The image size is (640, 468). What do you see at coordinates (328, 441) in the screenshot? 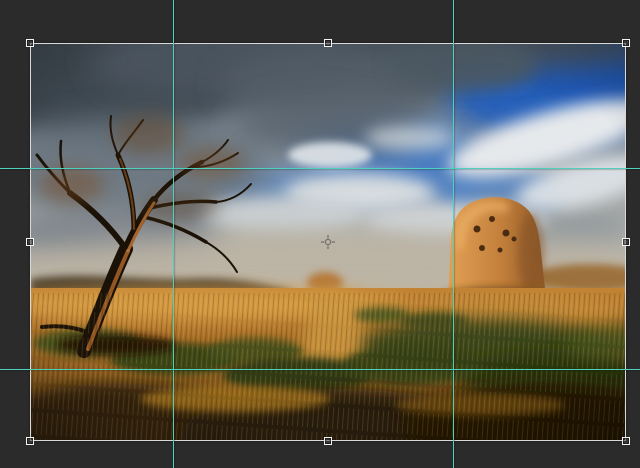
I see `crop-handle-s` at bounding box center [328, 441].